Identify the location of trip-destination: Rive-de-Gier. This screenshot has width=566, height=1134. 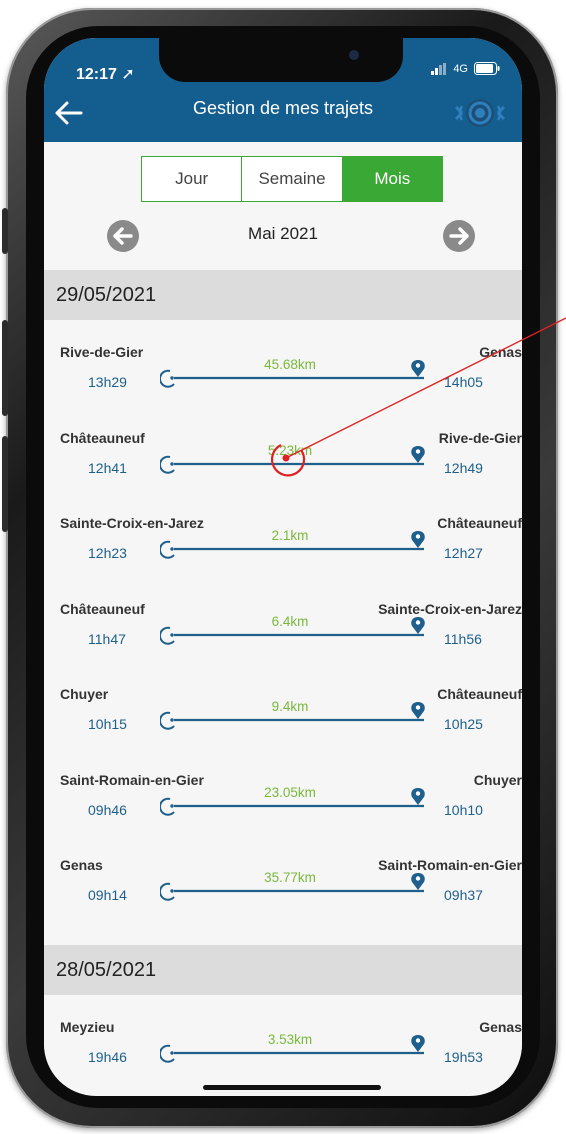
(480, 437).